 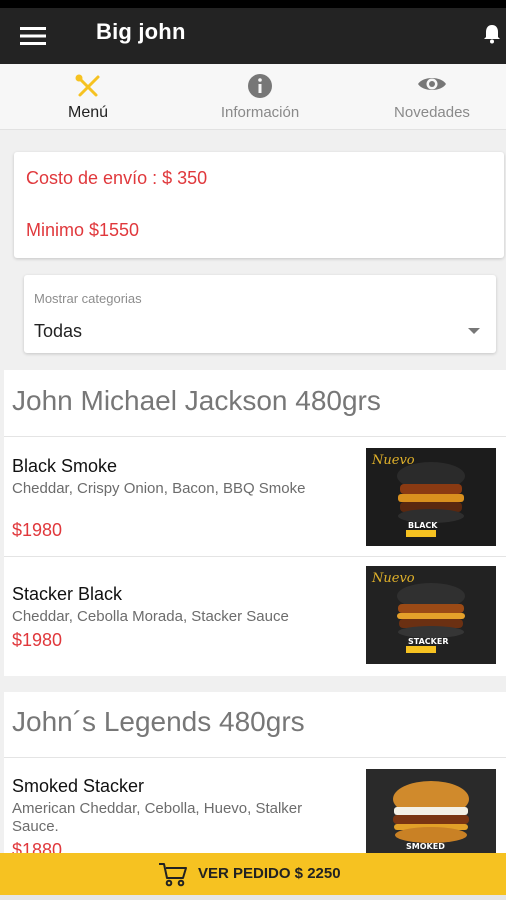 I want to click on hamburger-menu-icon, so click(x=43, y=36).